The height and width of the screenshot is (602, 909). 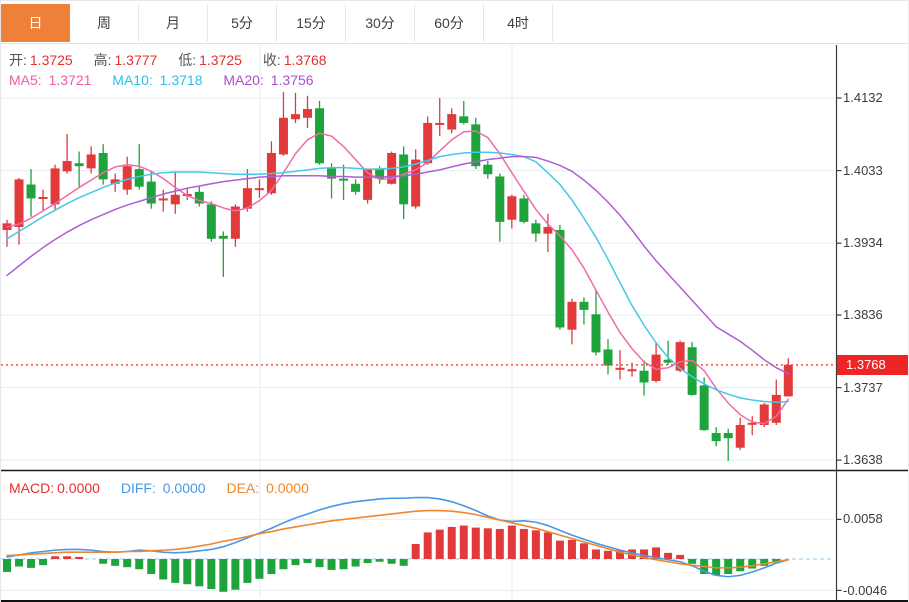 I want to click on ohlc-legend: 开: 1.3725 高: 1.3777 低: 1.3725 收: 1.3768, so click(x=176, y=60).